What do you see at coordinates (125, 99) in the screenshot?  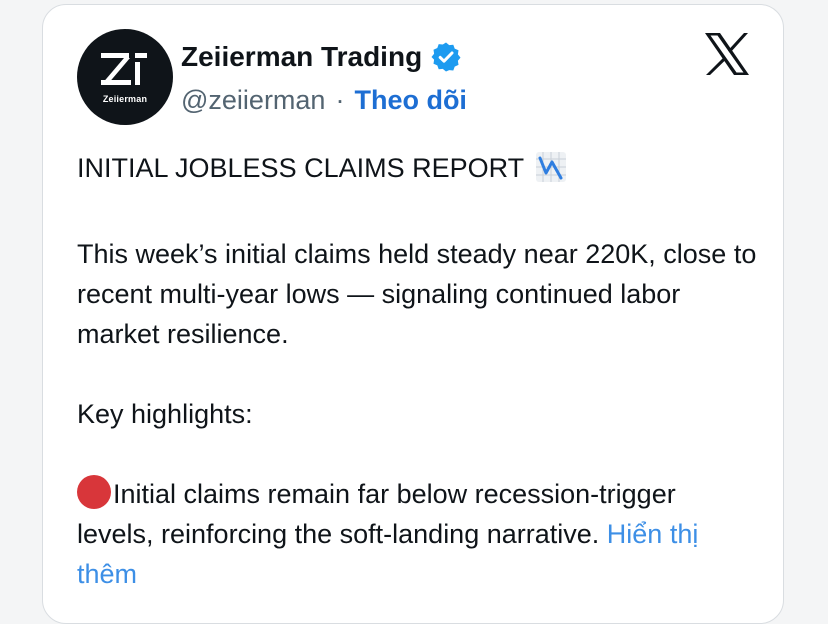 I see `avatar-text: Zeiierman` at bounding box center [125, 99].